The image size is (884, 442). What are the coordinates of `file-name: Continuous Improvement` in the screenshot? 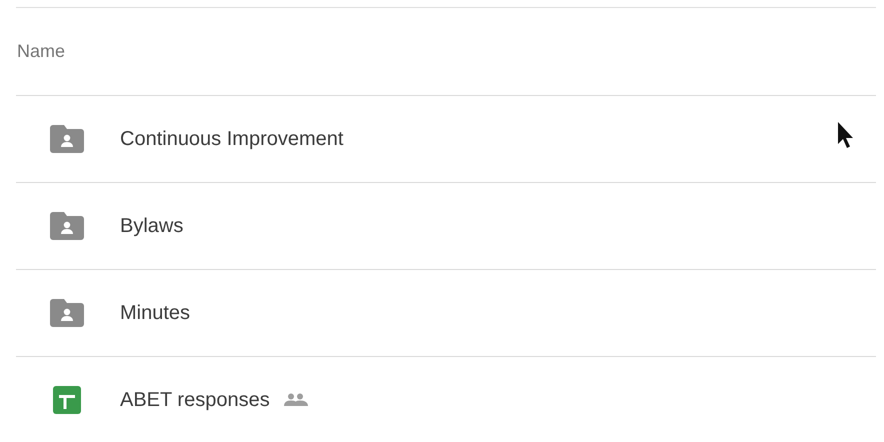 It's located at (232, 139).